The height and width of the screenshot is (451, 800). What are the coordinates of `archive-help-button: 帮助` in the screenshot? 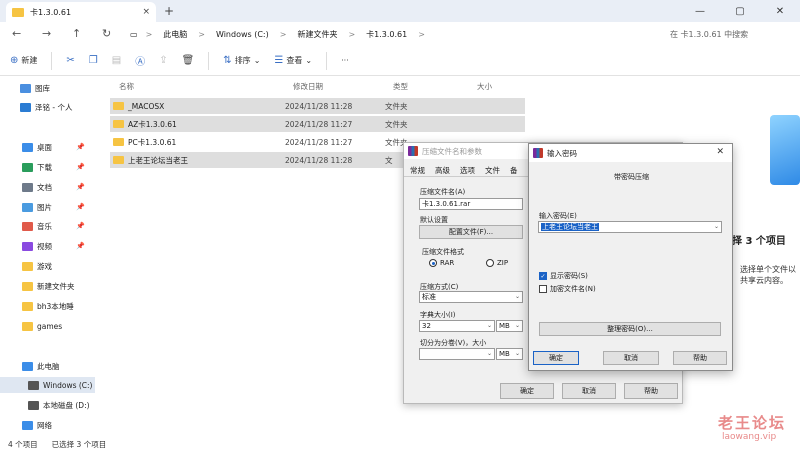 It's located at (651, 391).